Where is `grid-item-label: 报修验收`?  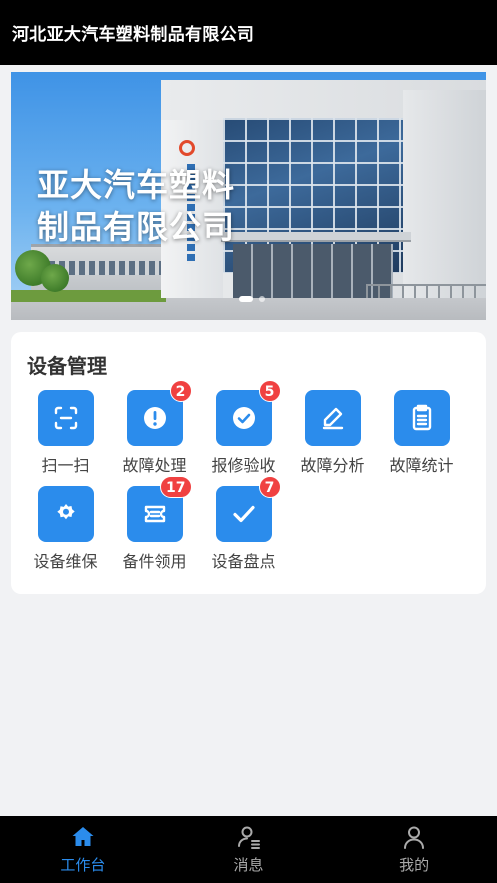 grid-item-label: 报修验收 is located at coordinates (243, 465).